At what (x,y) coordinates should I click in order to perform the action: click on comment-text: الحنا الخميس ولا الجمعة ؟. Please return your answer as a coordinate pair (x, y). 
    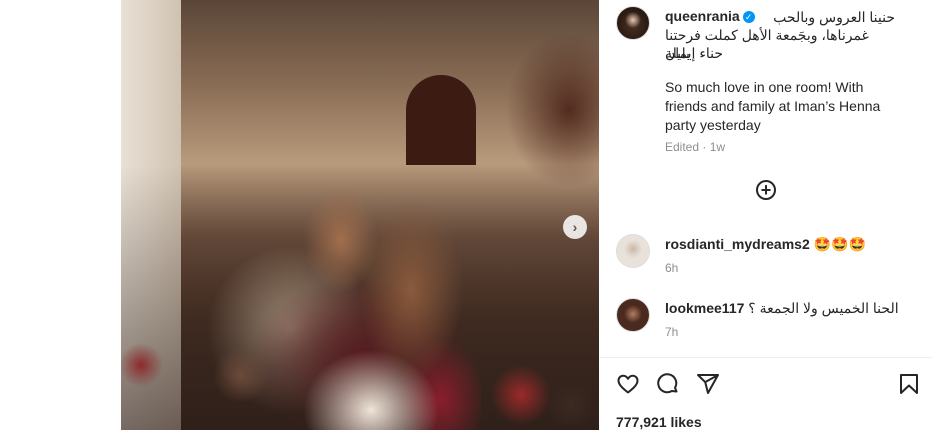
    Looking at the image, I should click on (823, 308).